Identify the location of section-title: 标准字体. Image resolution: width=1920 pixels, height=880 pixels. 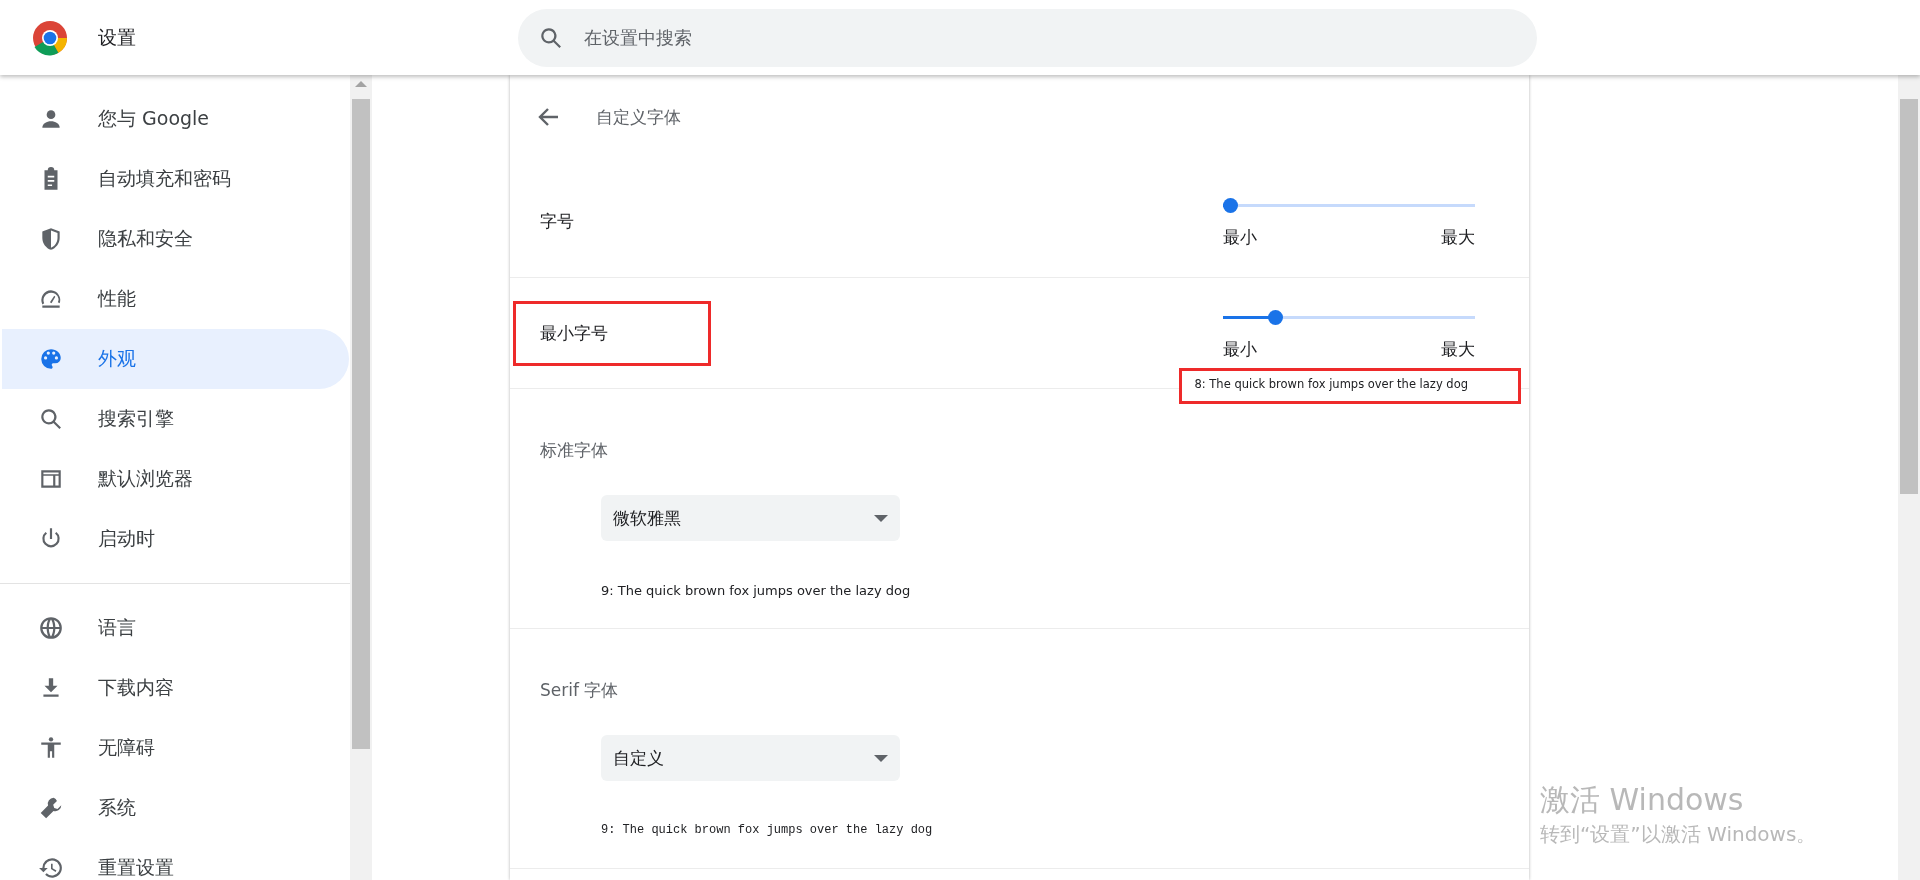
(574, 450).